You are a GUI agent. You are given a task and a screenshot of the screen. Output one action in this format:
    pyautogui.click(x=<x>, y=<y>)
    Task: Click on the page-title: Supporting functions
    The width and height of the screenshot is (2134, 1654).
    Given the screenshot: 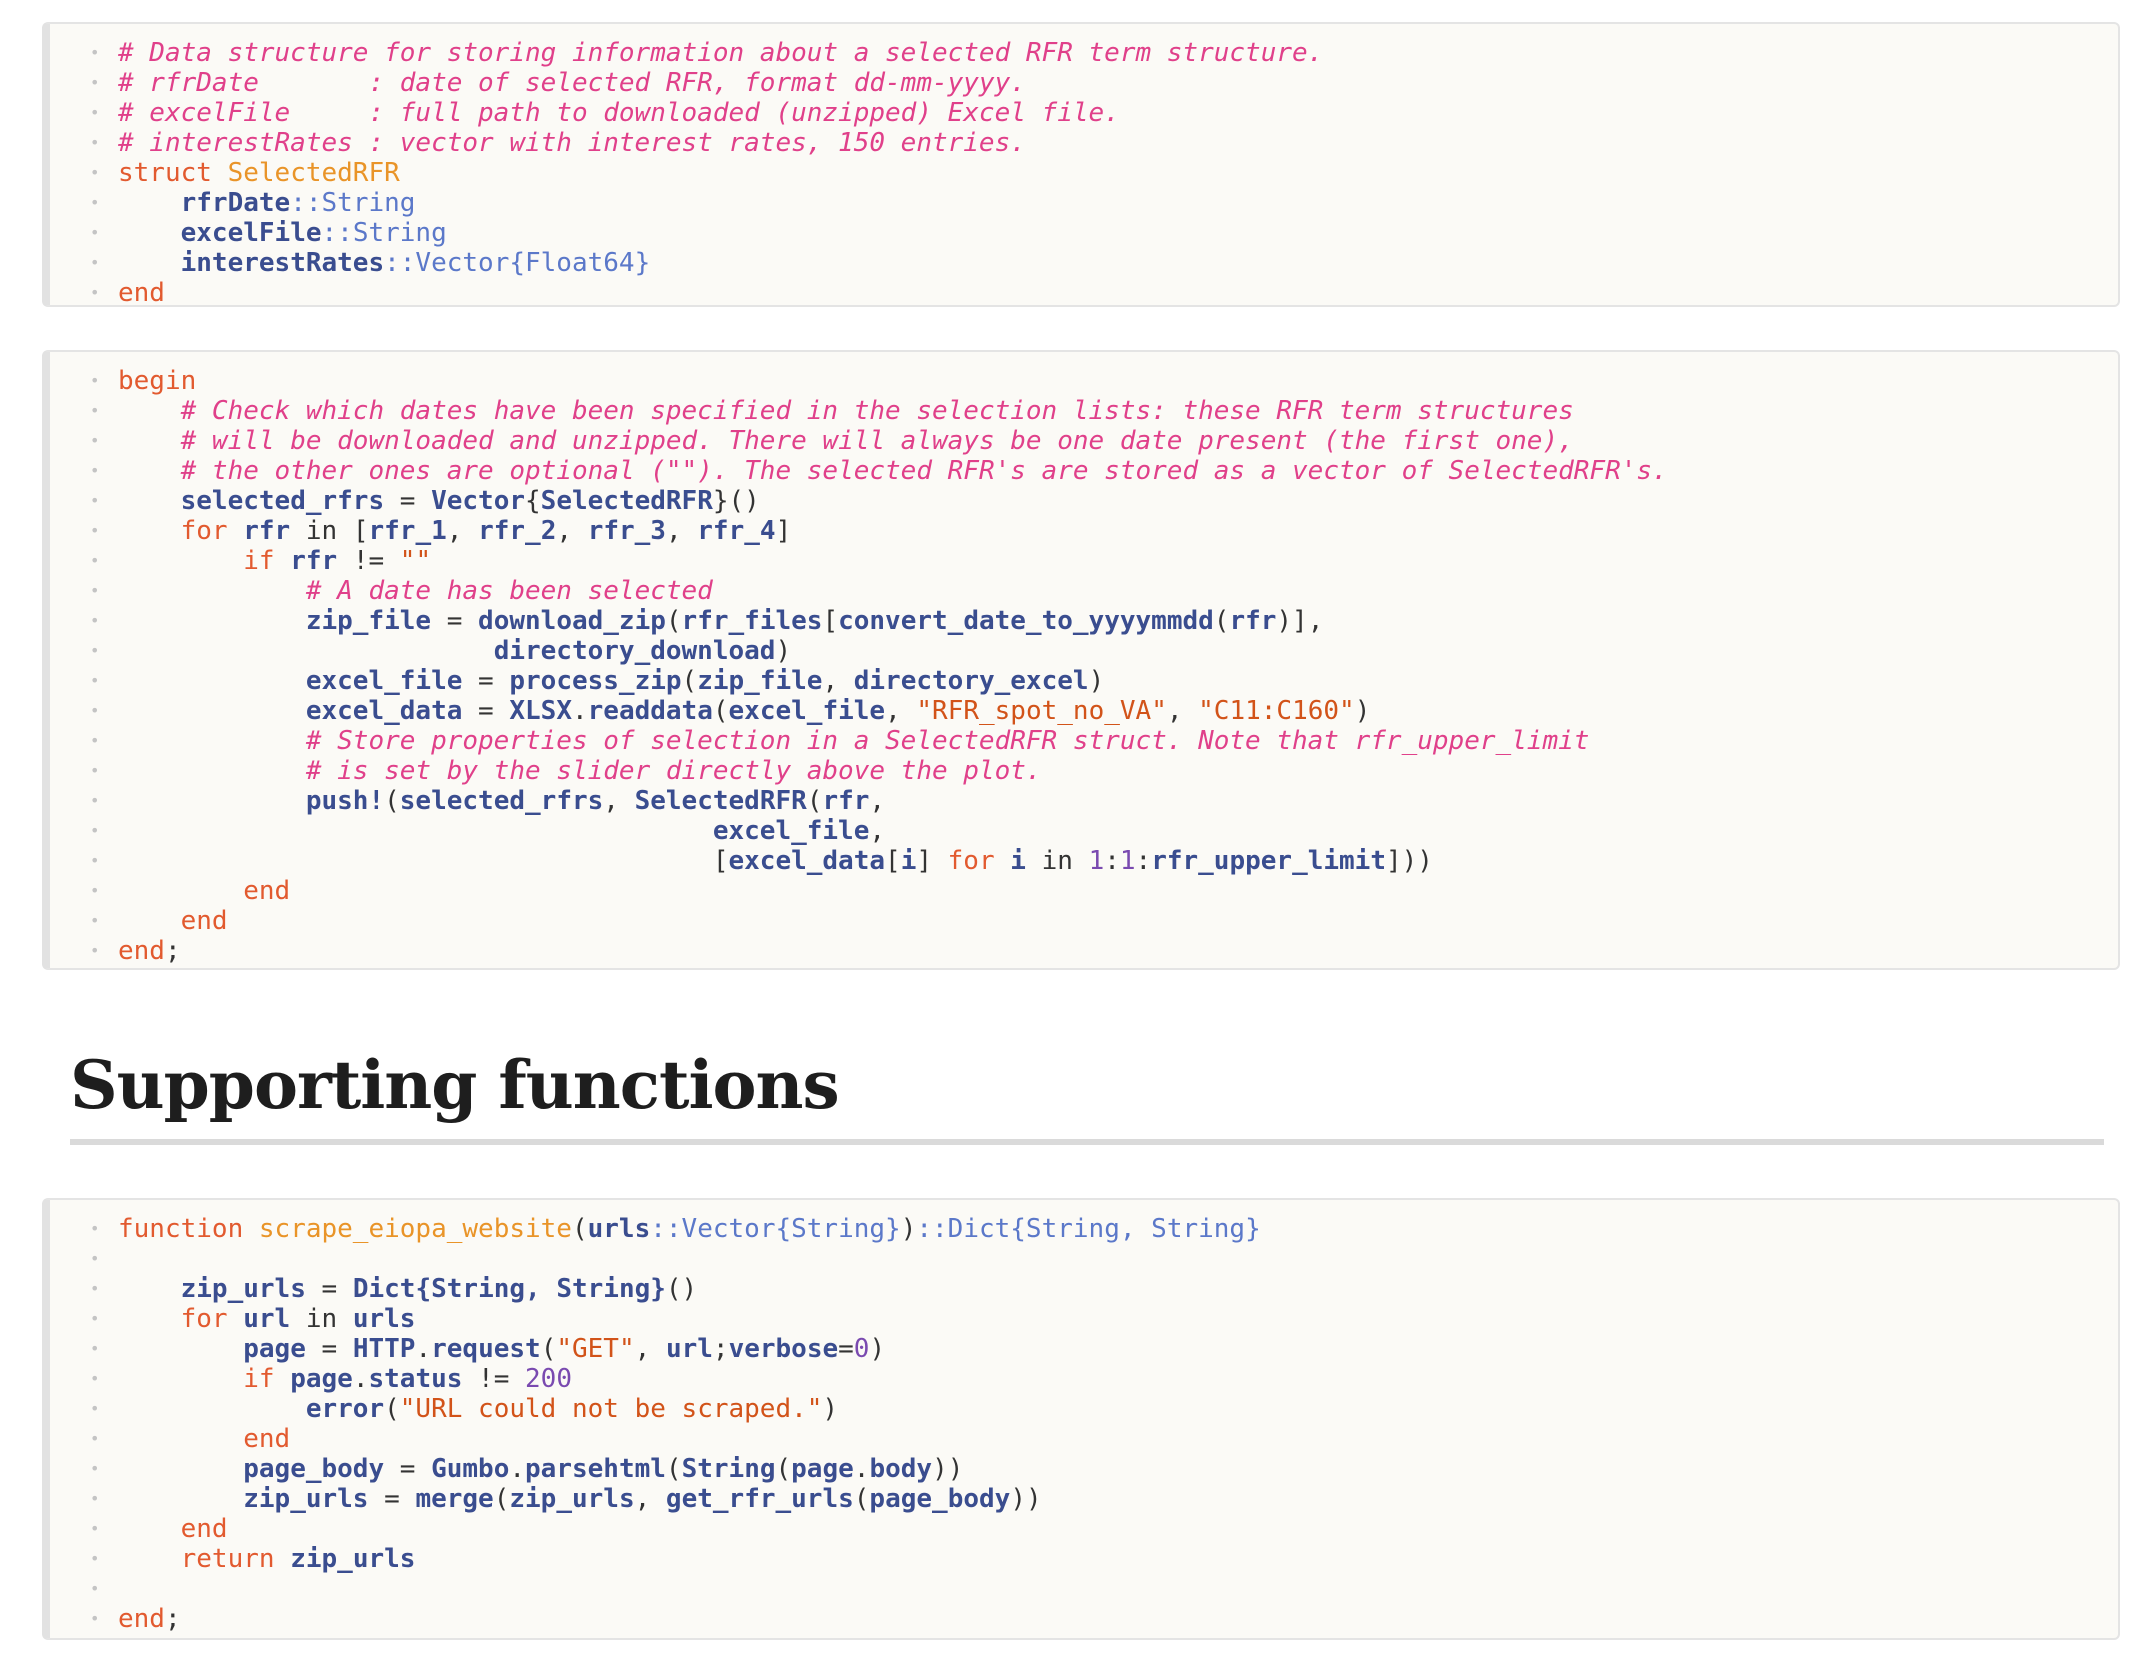 What is the action you would take?
    pyautogui.click(x=455, y=1085)
    